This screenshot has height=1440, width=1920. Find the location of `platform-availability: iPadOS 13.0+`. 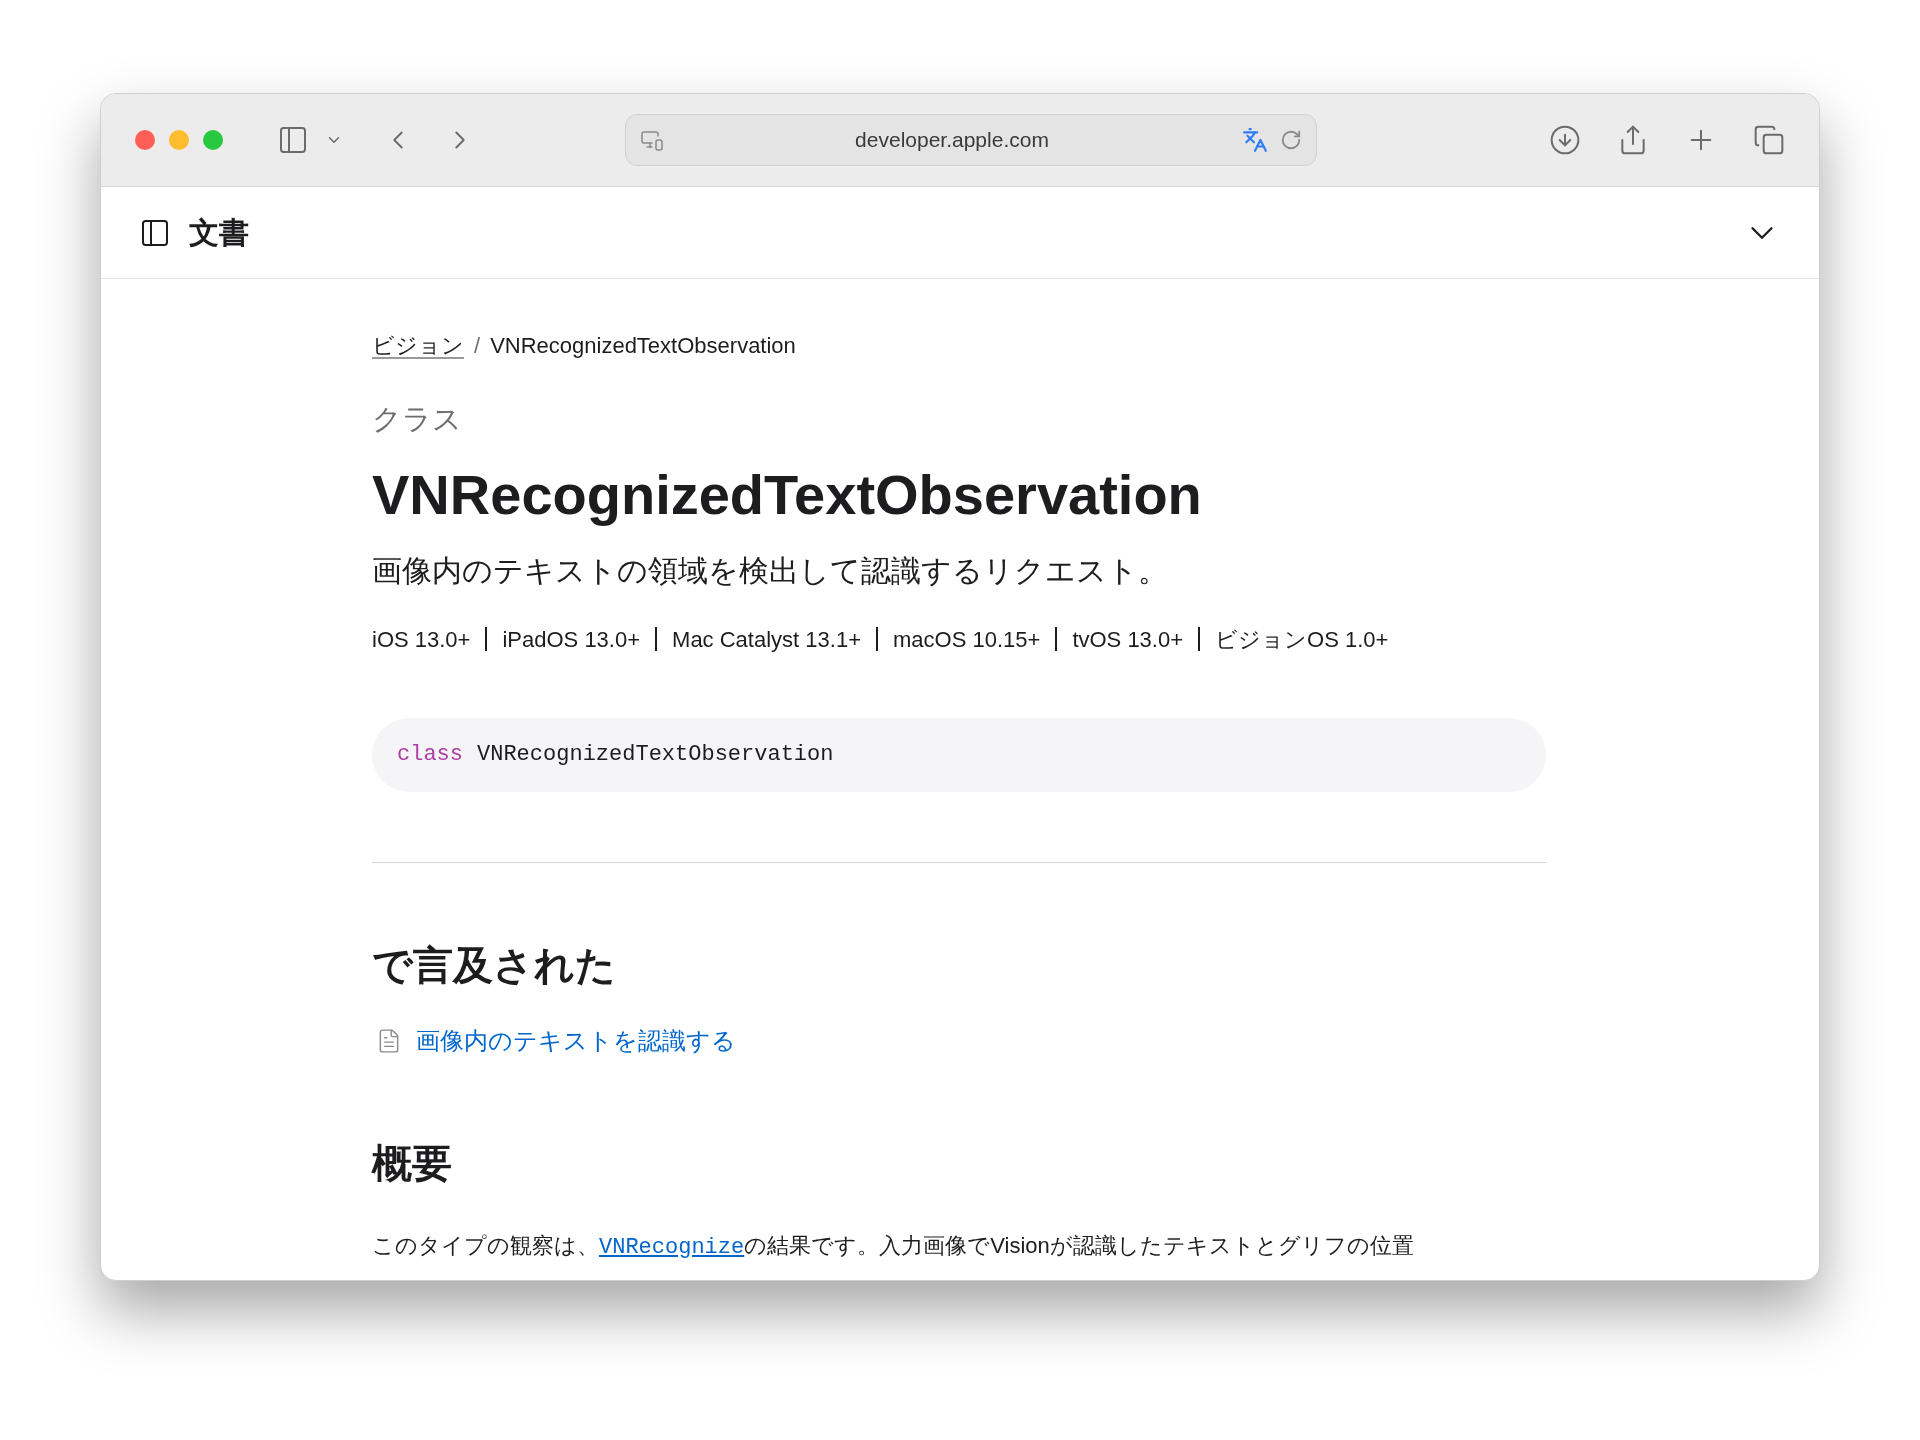

platform-availability: iPadOS 13.0+ is located at coordinates (571, 639).